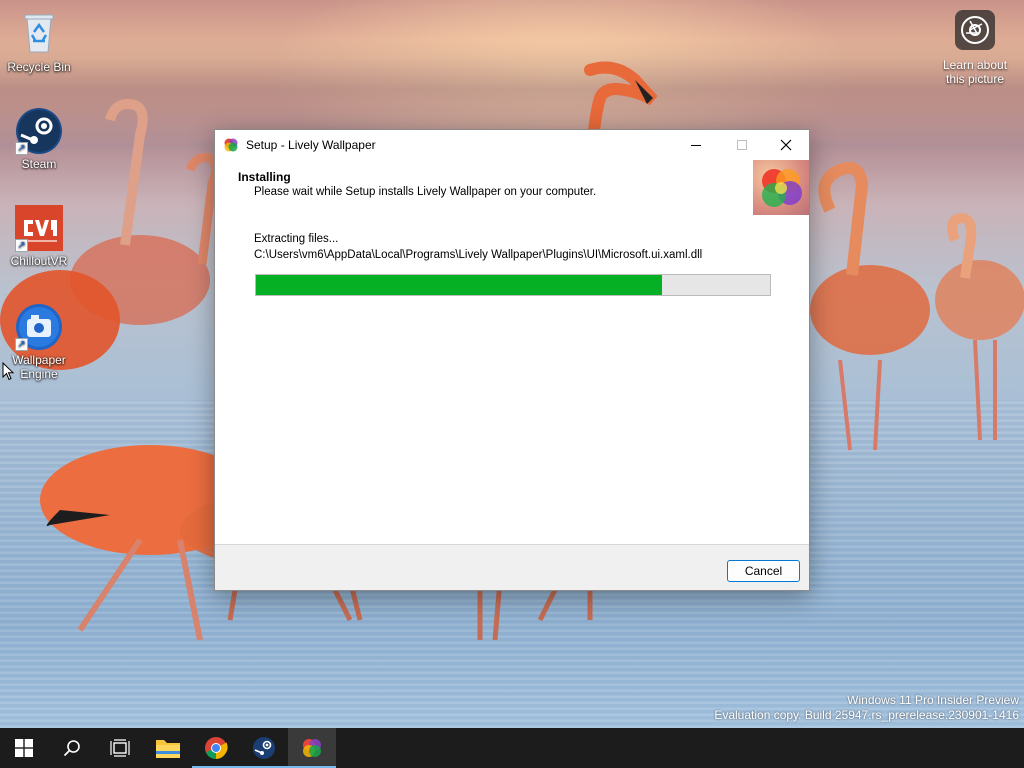 Image resolution: width=1024 pixels, height=768 pixels. What do you see at coordinates (39, 327) in the screenshot?
I see `wallpaper-engine-icon: ↗` at bounding box center [39, 327].